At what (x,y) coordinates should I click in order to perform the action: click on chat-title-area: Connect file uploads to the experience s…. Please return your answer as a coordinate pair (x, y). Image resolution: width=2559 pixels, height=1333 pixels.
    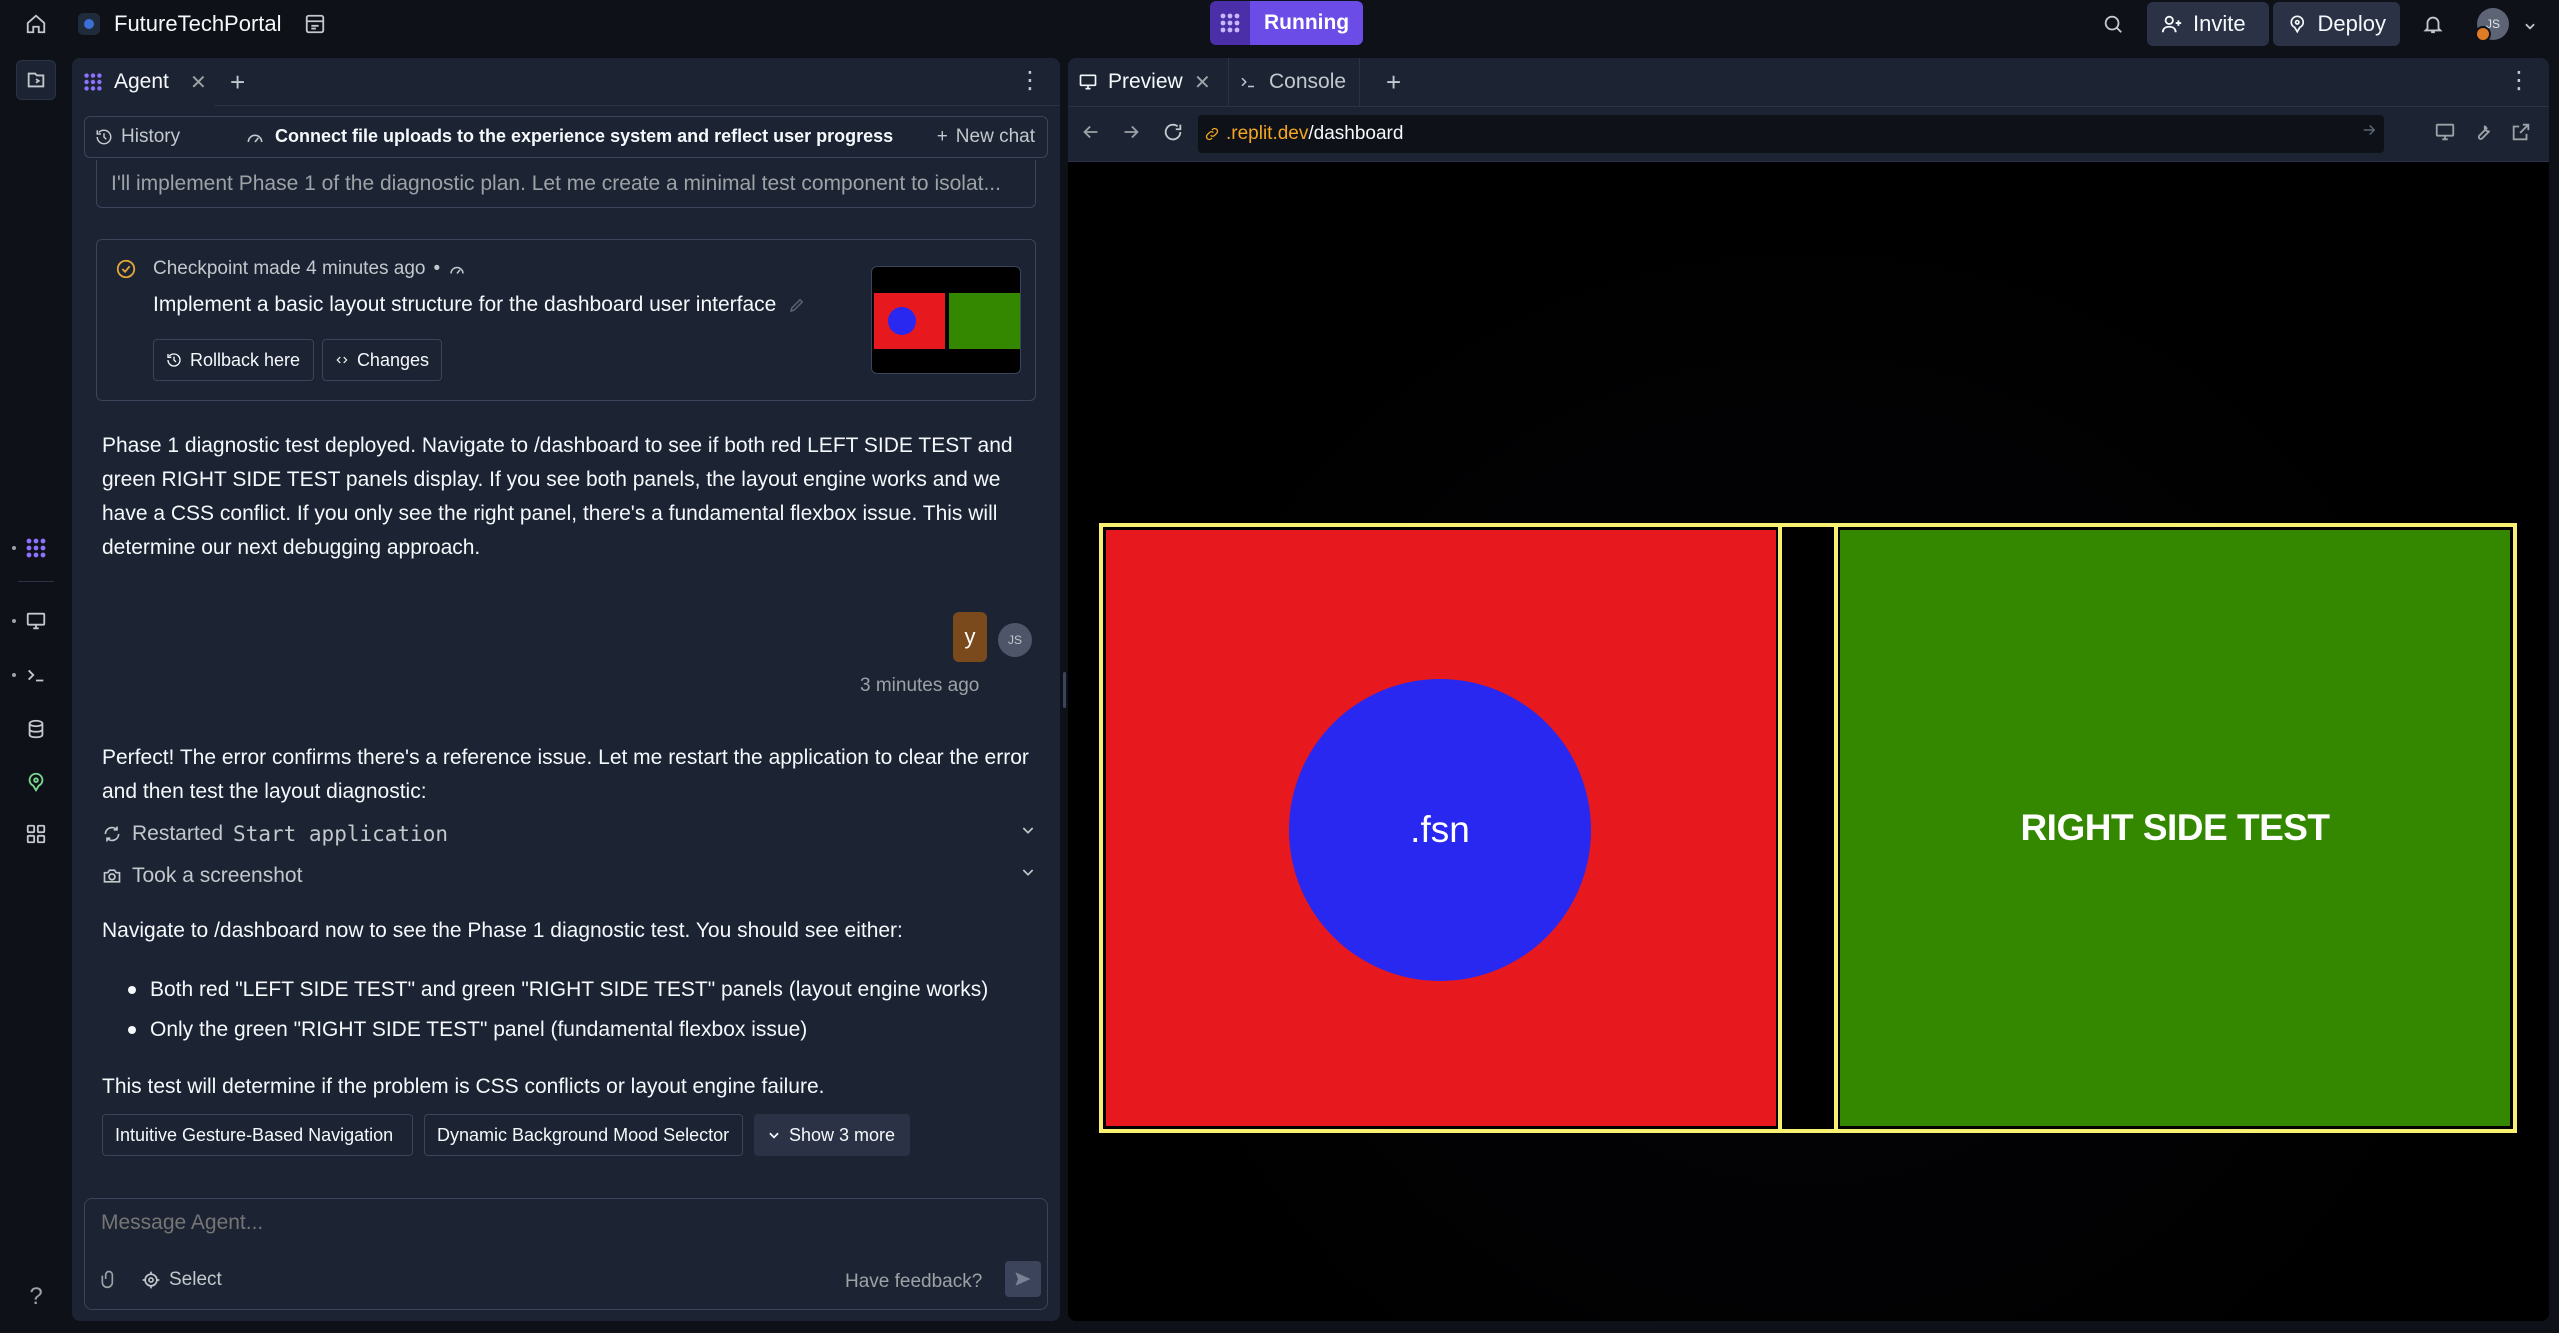
    Looking at the image, I should click on (569, 136).